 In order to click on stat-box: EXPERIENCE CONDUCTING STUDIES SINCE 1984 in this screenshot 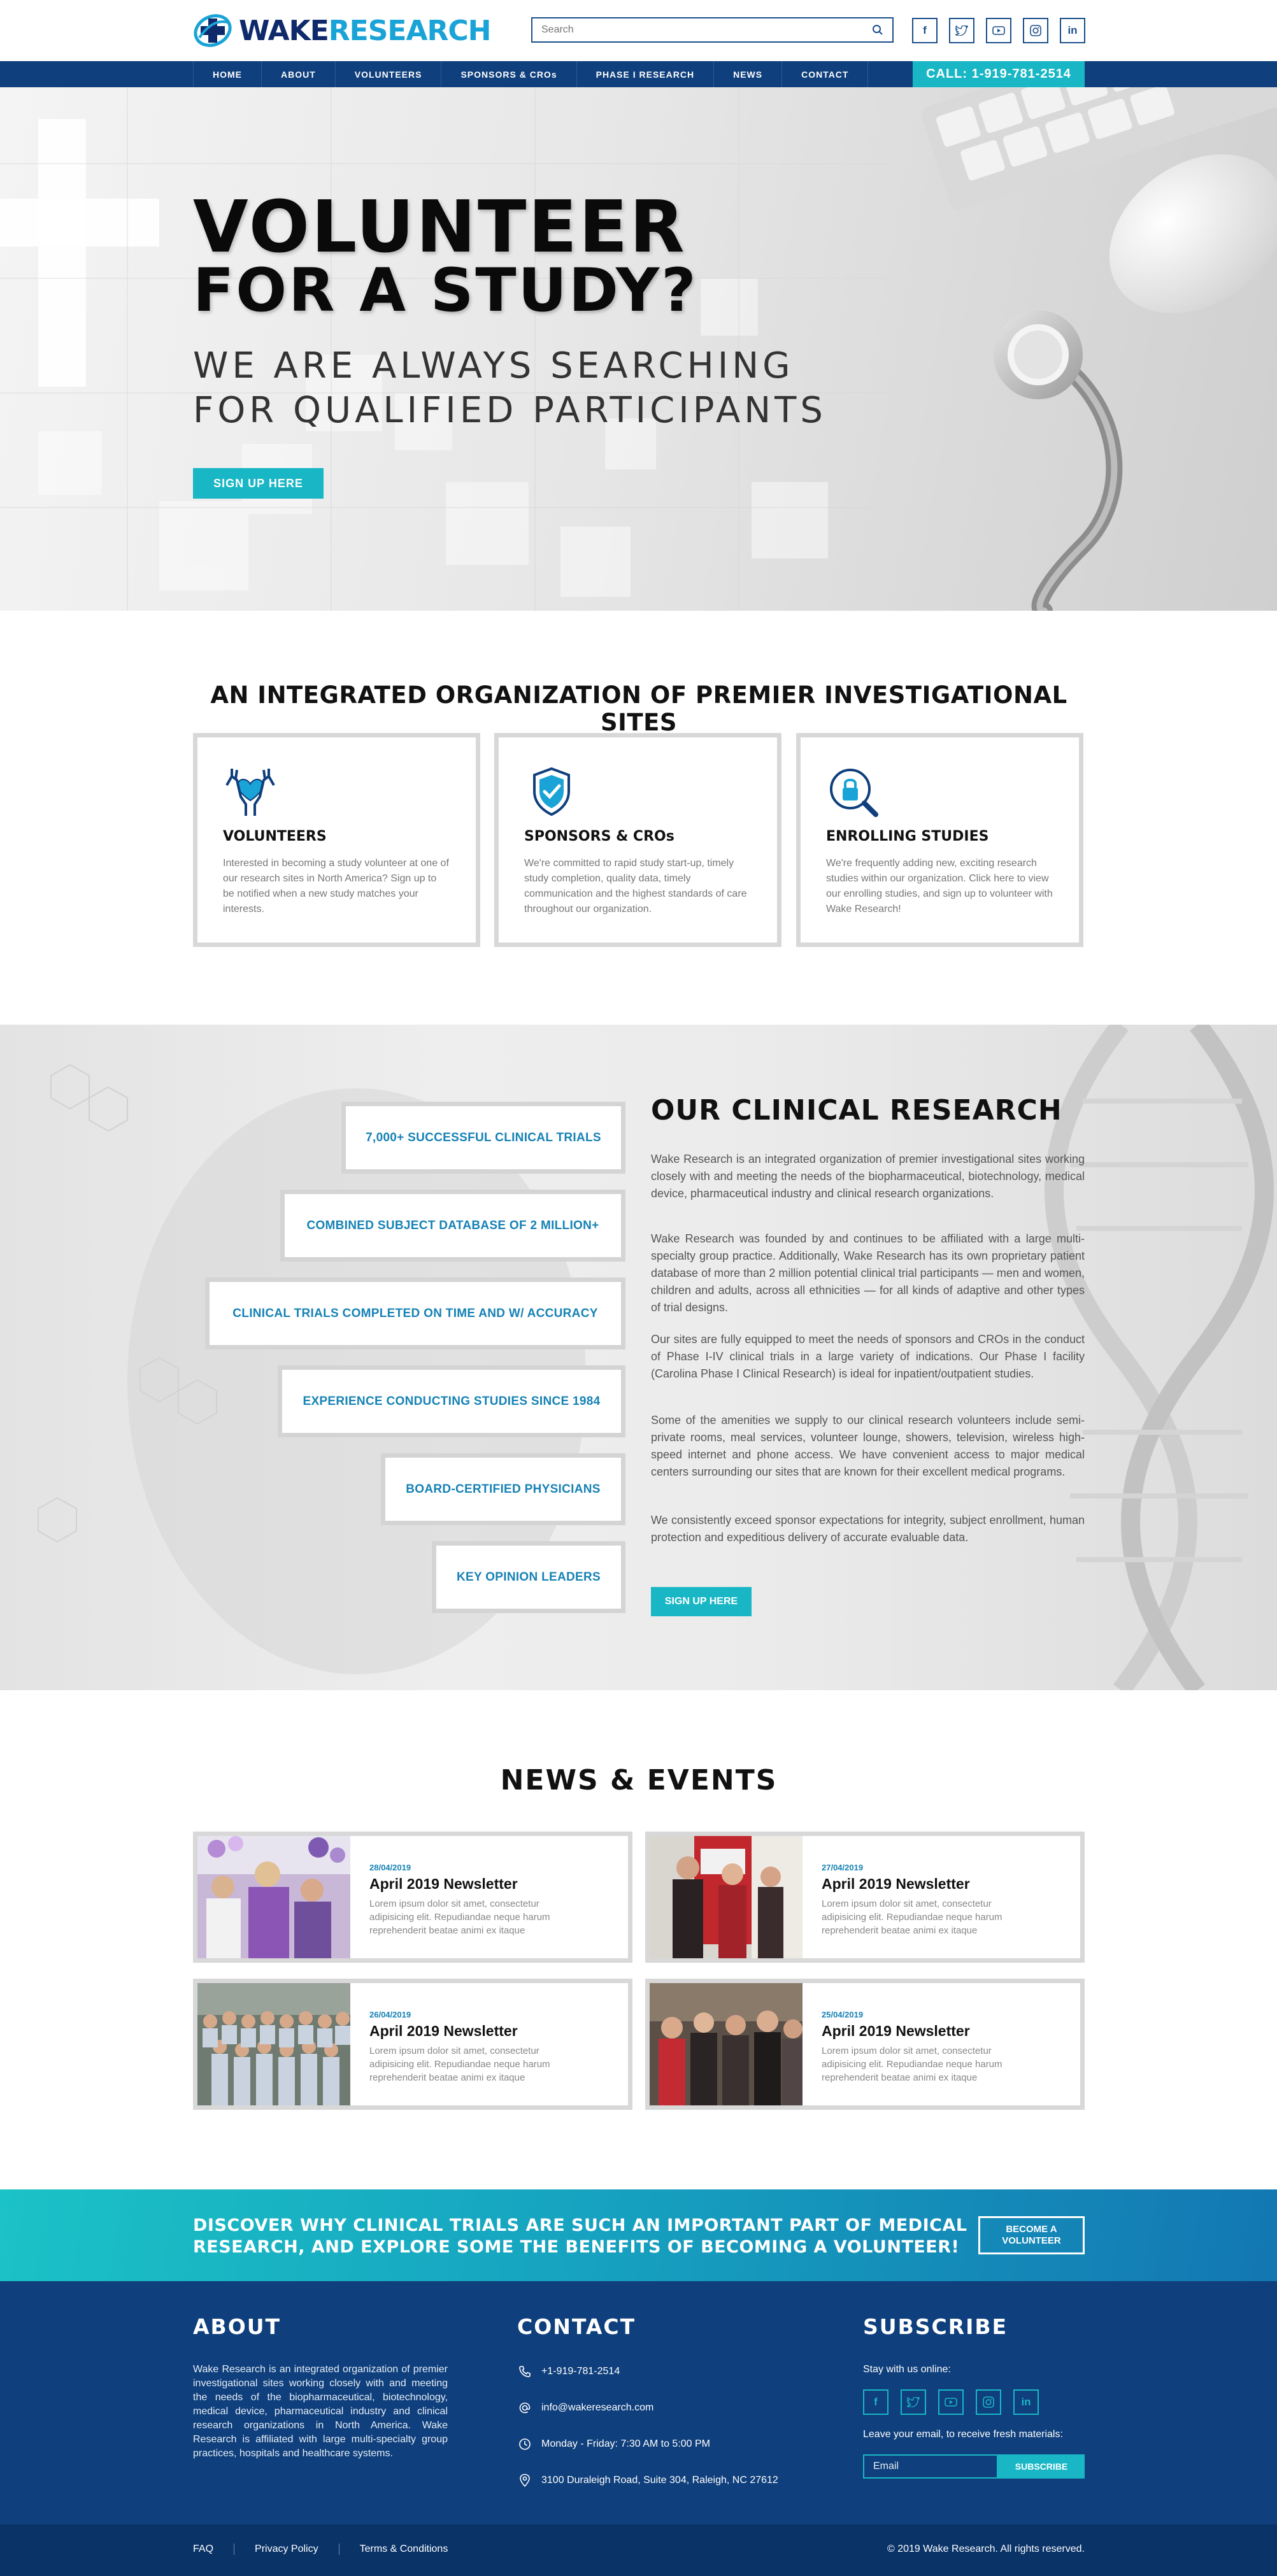, I will do `click(452, 1401)`.